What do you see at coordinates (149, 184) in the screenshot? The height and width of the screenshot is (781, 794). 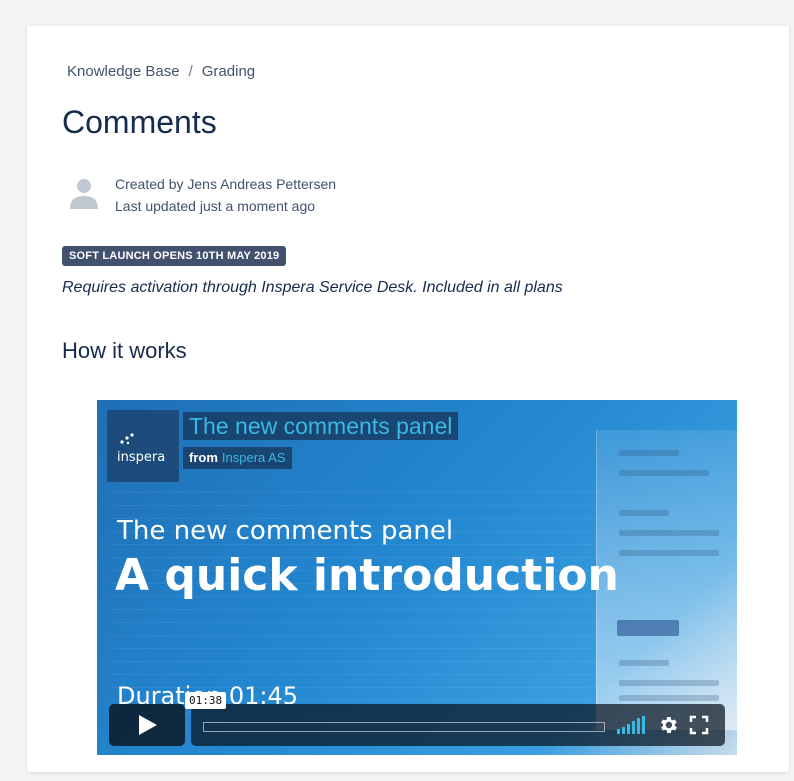 I see `created-by-label: Created by` at bounding box center [149, 184].